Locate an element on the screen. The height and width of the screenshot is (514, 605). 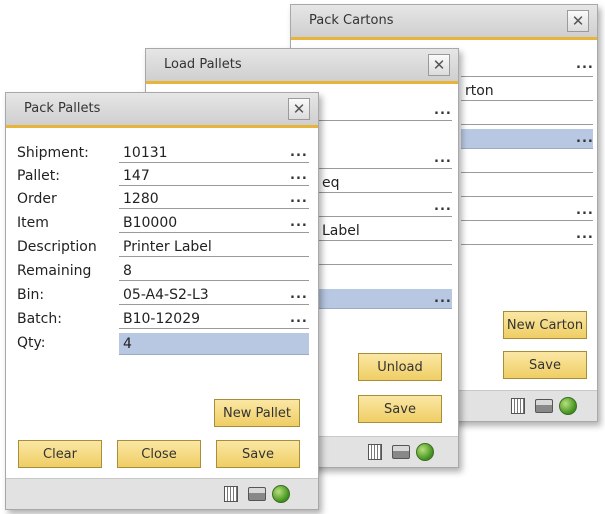
description-field: Printer Label is located at coordinates (214, 247).